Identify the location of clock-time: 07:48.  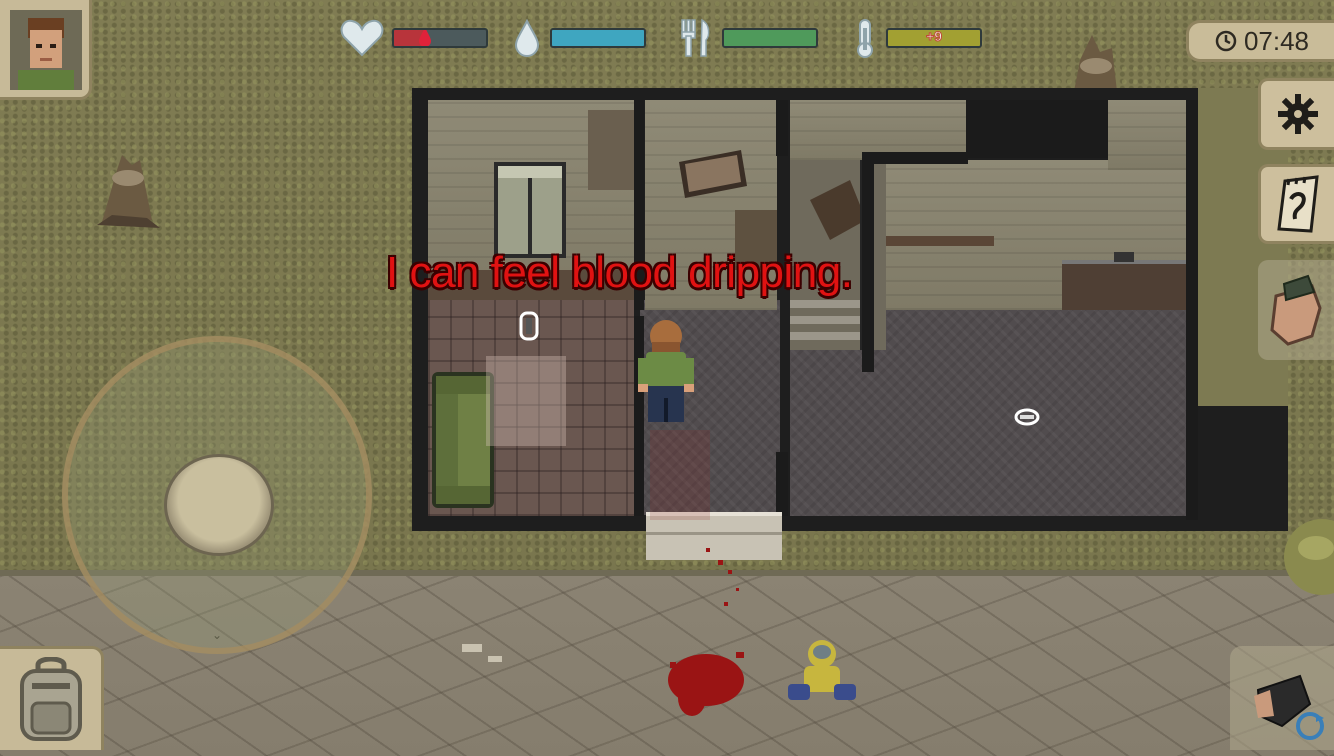
(1276, 40).